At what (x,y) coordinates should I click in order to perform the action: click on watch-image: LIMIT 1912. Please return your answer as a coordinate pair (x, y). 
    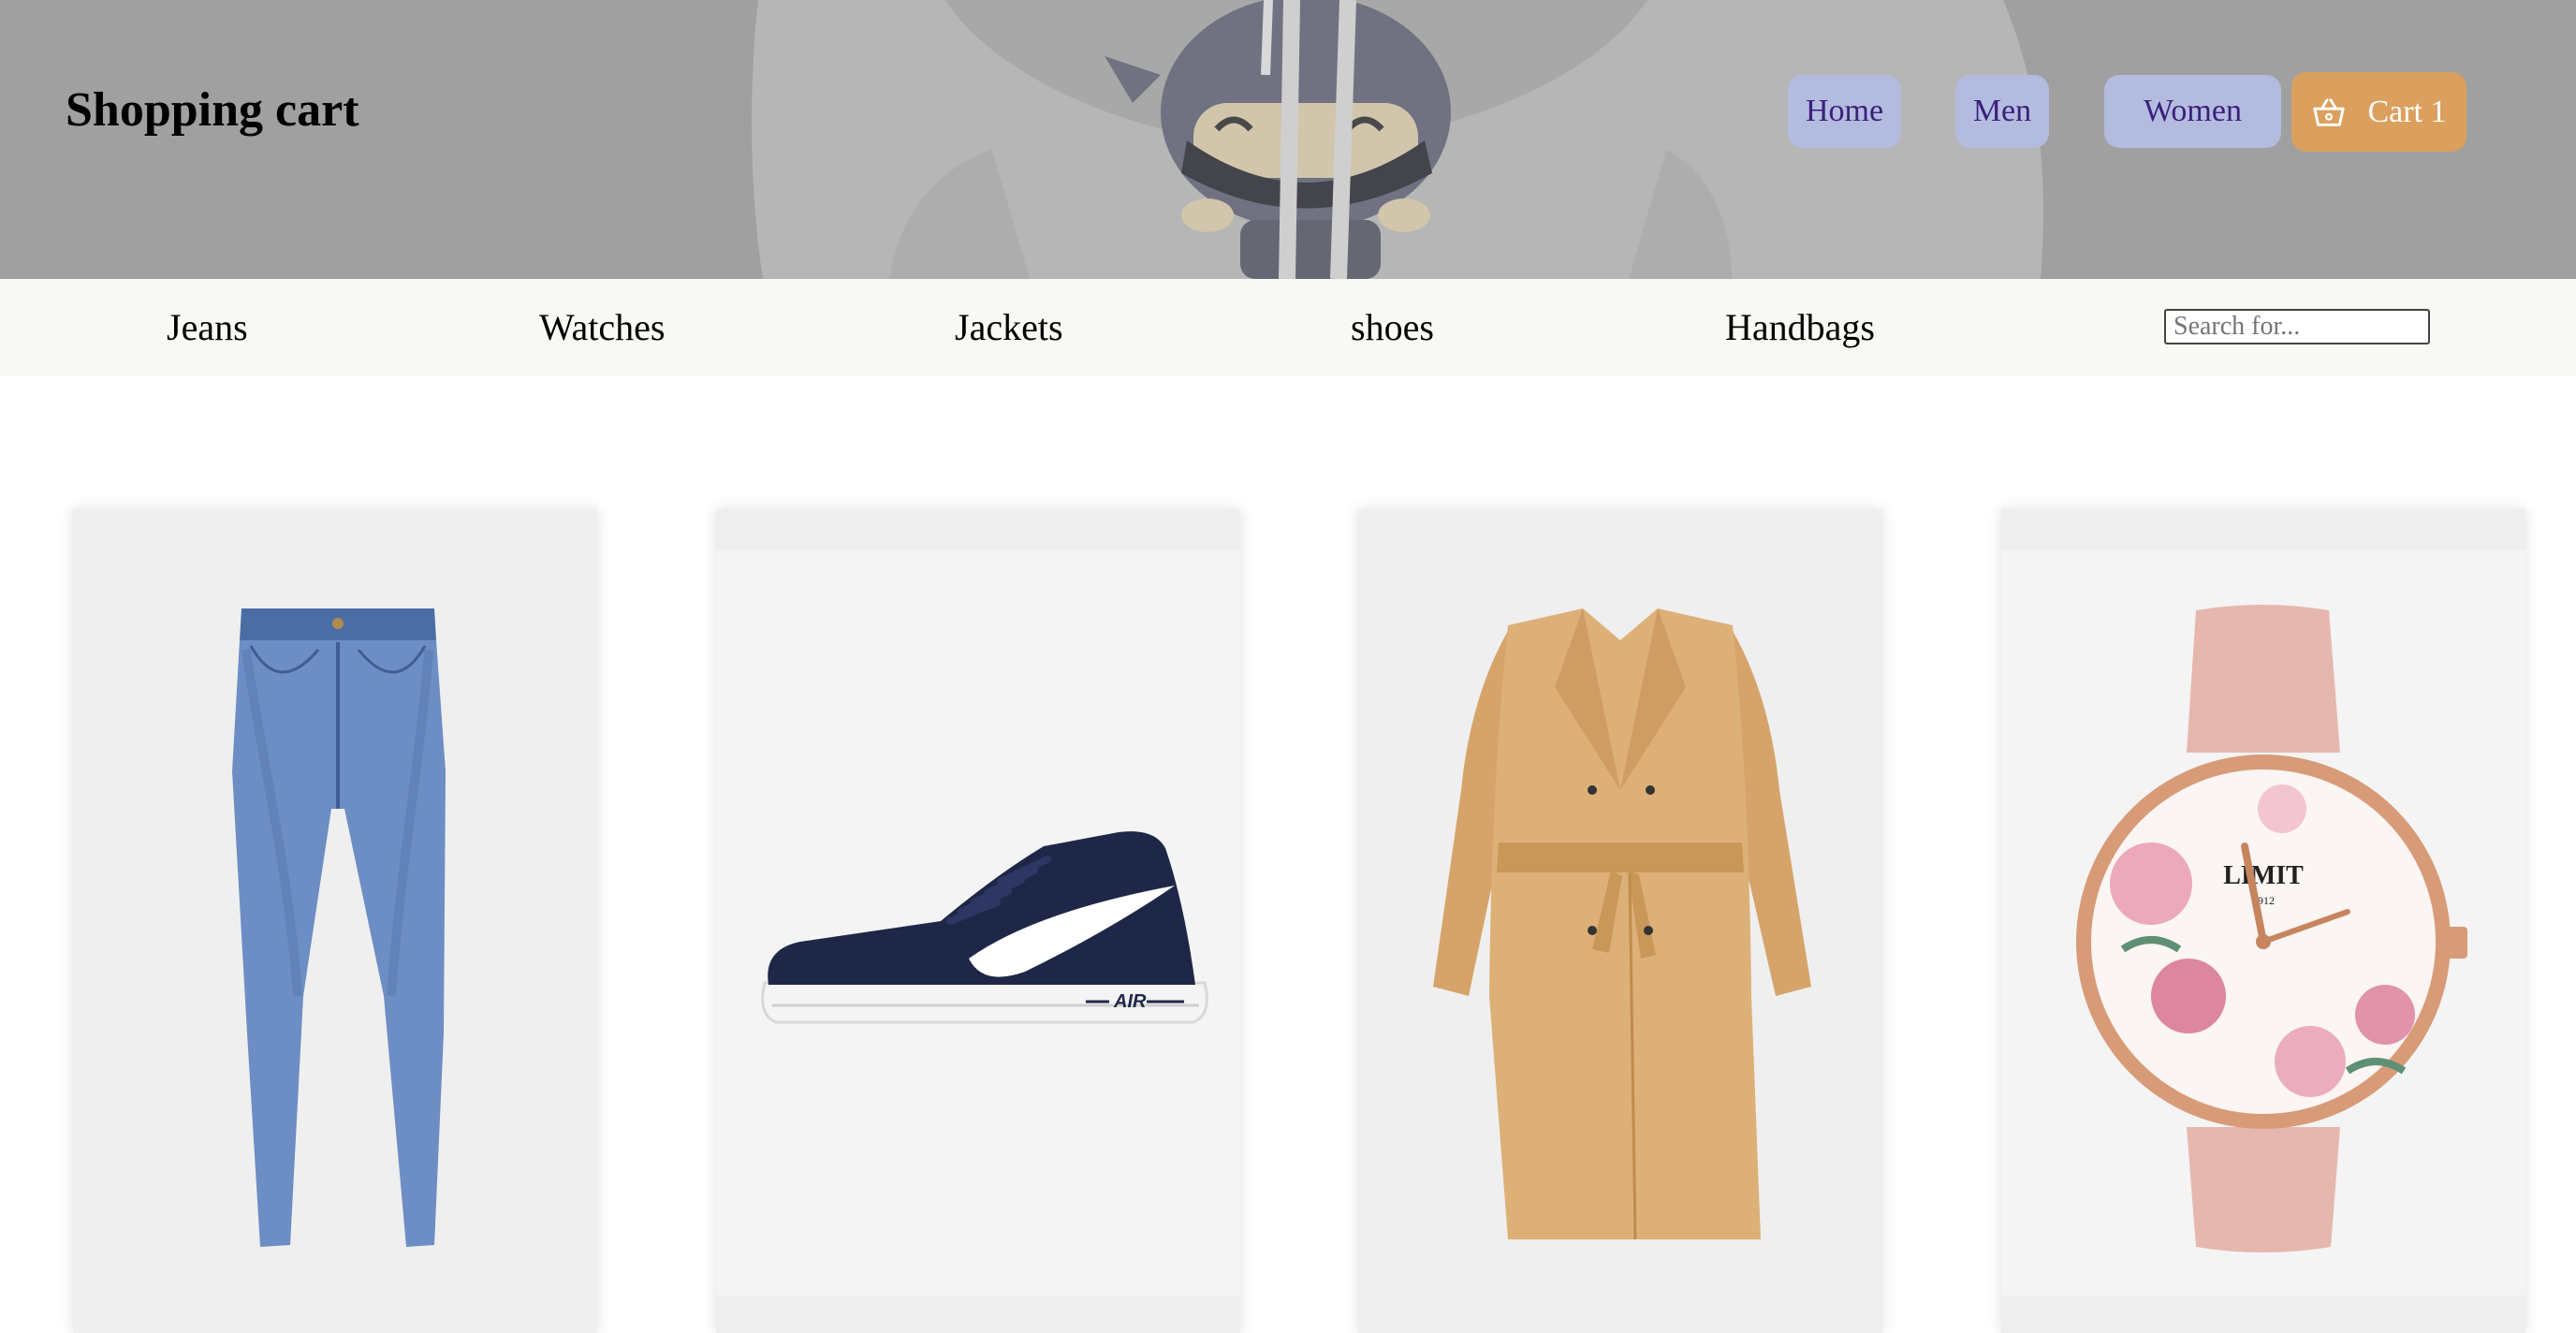
    Looking at the image, I should click on (2271, 928).